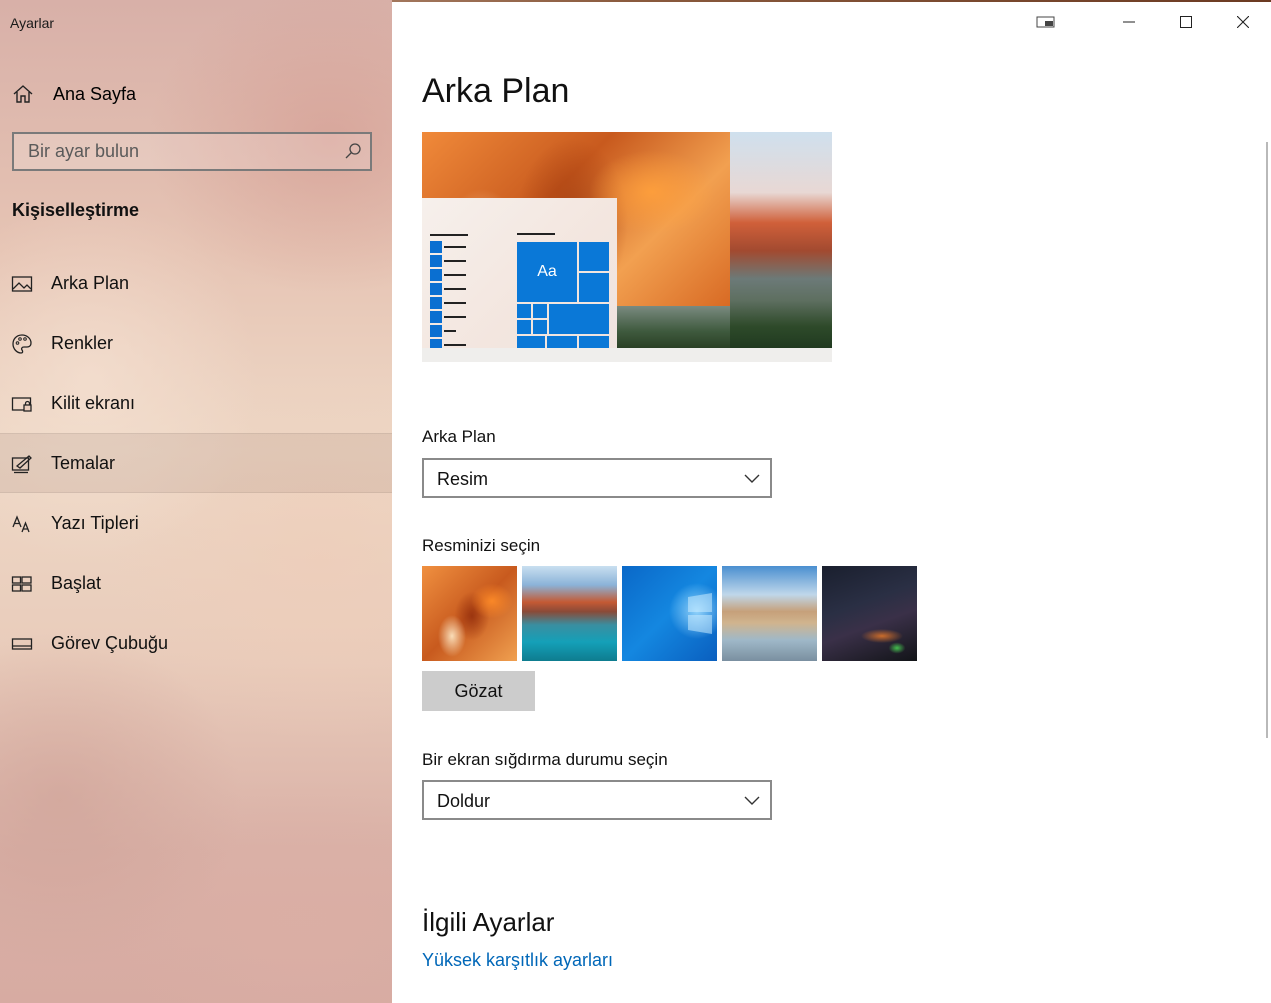 The height and width of the screenshot is (1003, 1271). Describe the element at coordinates (700, 613) in the screenshot. I see `windows-logo-icon` at that location.